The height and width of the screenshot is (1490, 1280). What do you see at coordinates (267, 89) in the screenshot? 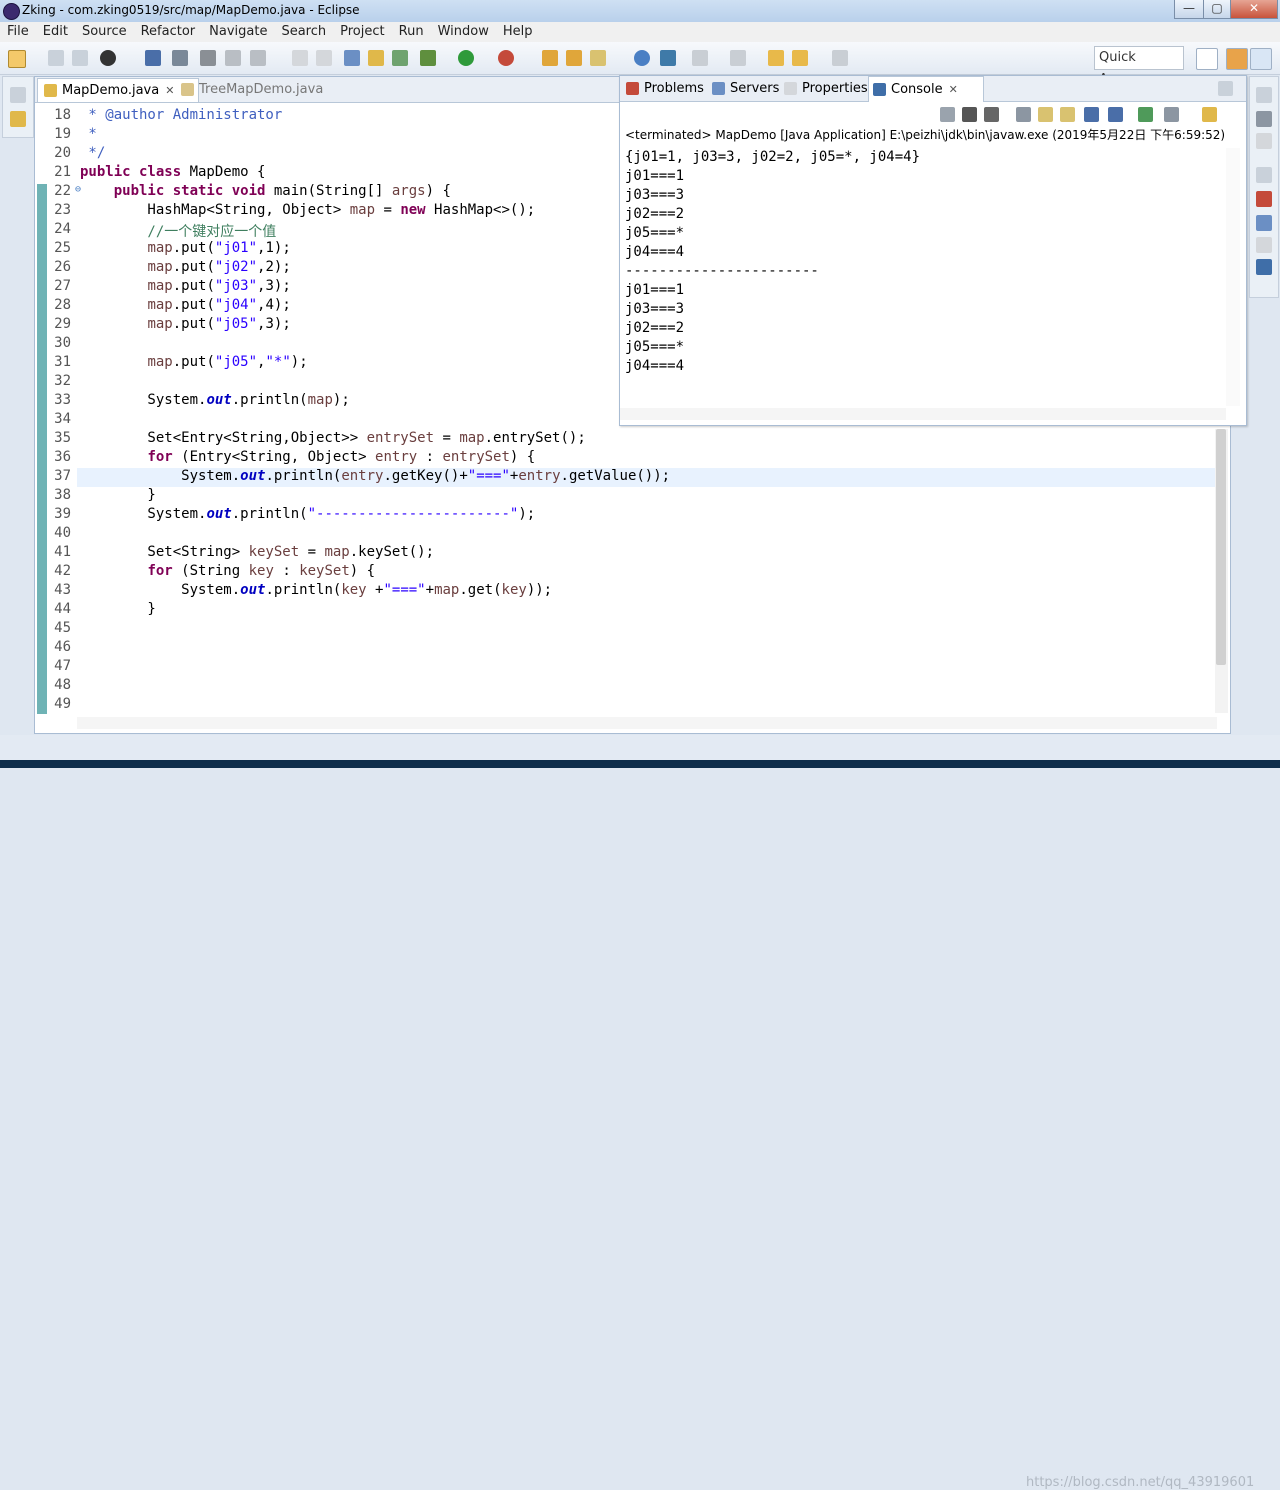
I see `tab-treemapdemo-java: TreeMapDemo.java` at bounding box center [267, 89].